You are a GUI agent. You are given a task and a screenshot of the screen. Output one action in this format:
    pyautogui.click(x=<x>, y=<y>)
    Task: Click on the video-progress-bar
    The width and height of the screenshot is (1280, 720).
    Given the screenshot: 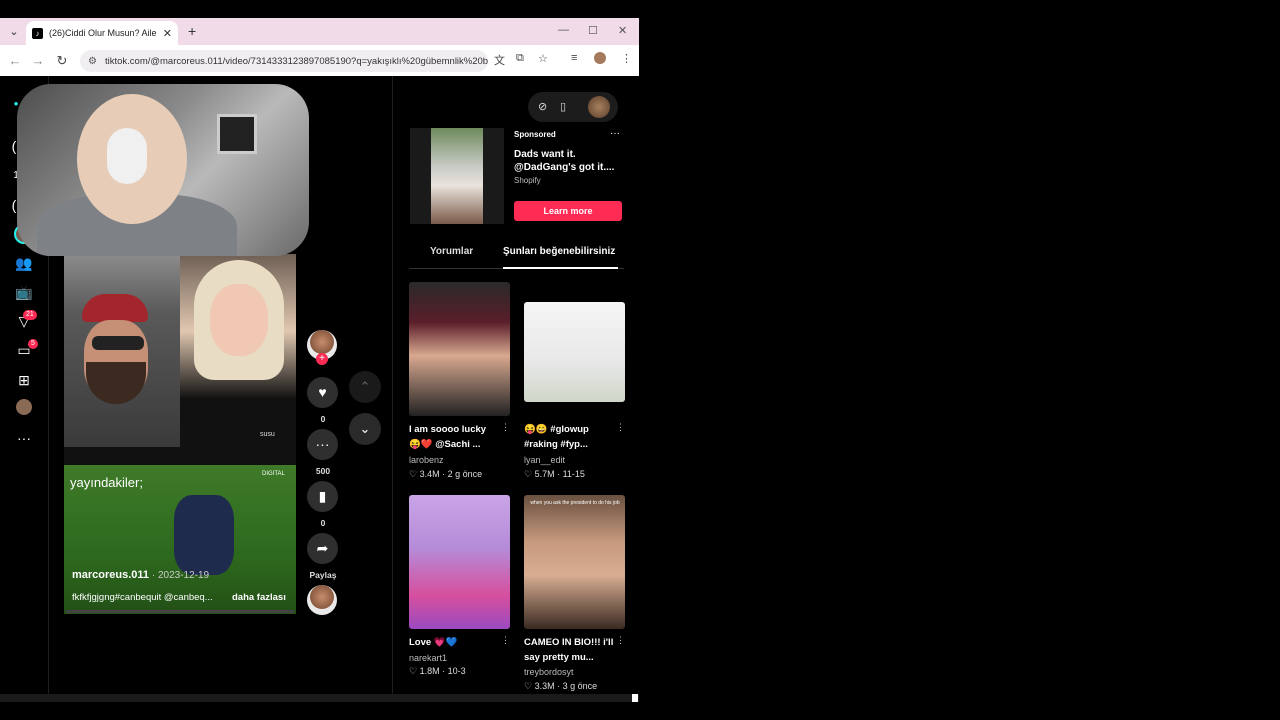 What is the action you would take?
    pyautogui.click(x=180, y=611)
    